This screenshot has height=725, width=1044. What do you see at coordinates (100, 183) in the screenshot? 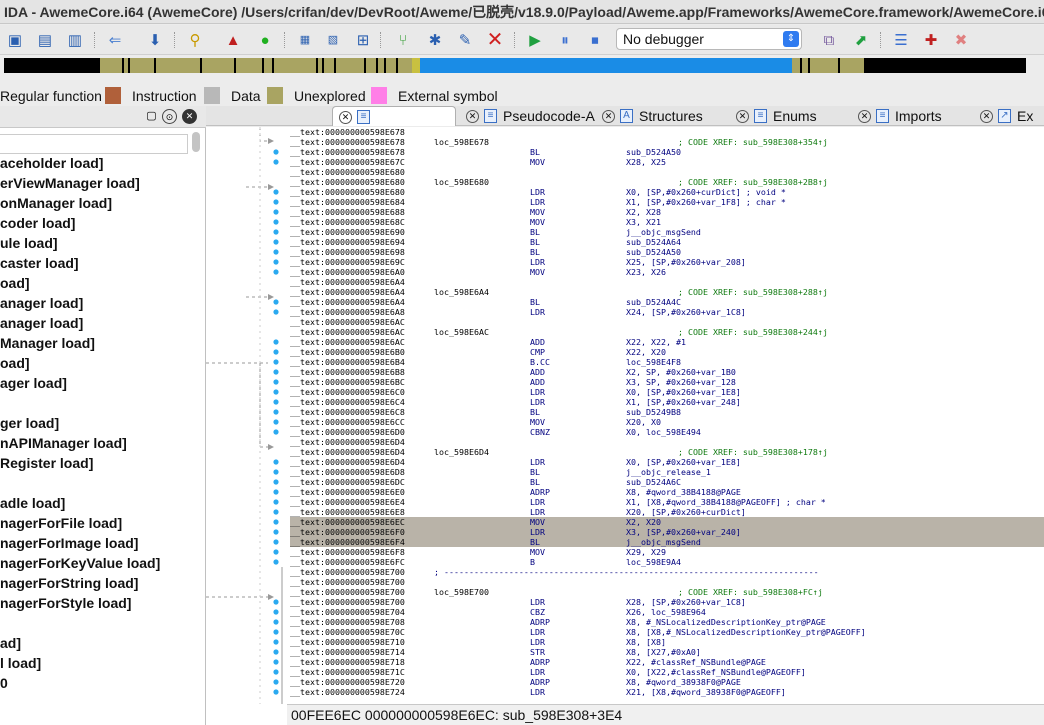
I see `function-list-item: erViewManager load]` at bounding box center [100, 183].